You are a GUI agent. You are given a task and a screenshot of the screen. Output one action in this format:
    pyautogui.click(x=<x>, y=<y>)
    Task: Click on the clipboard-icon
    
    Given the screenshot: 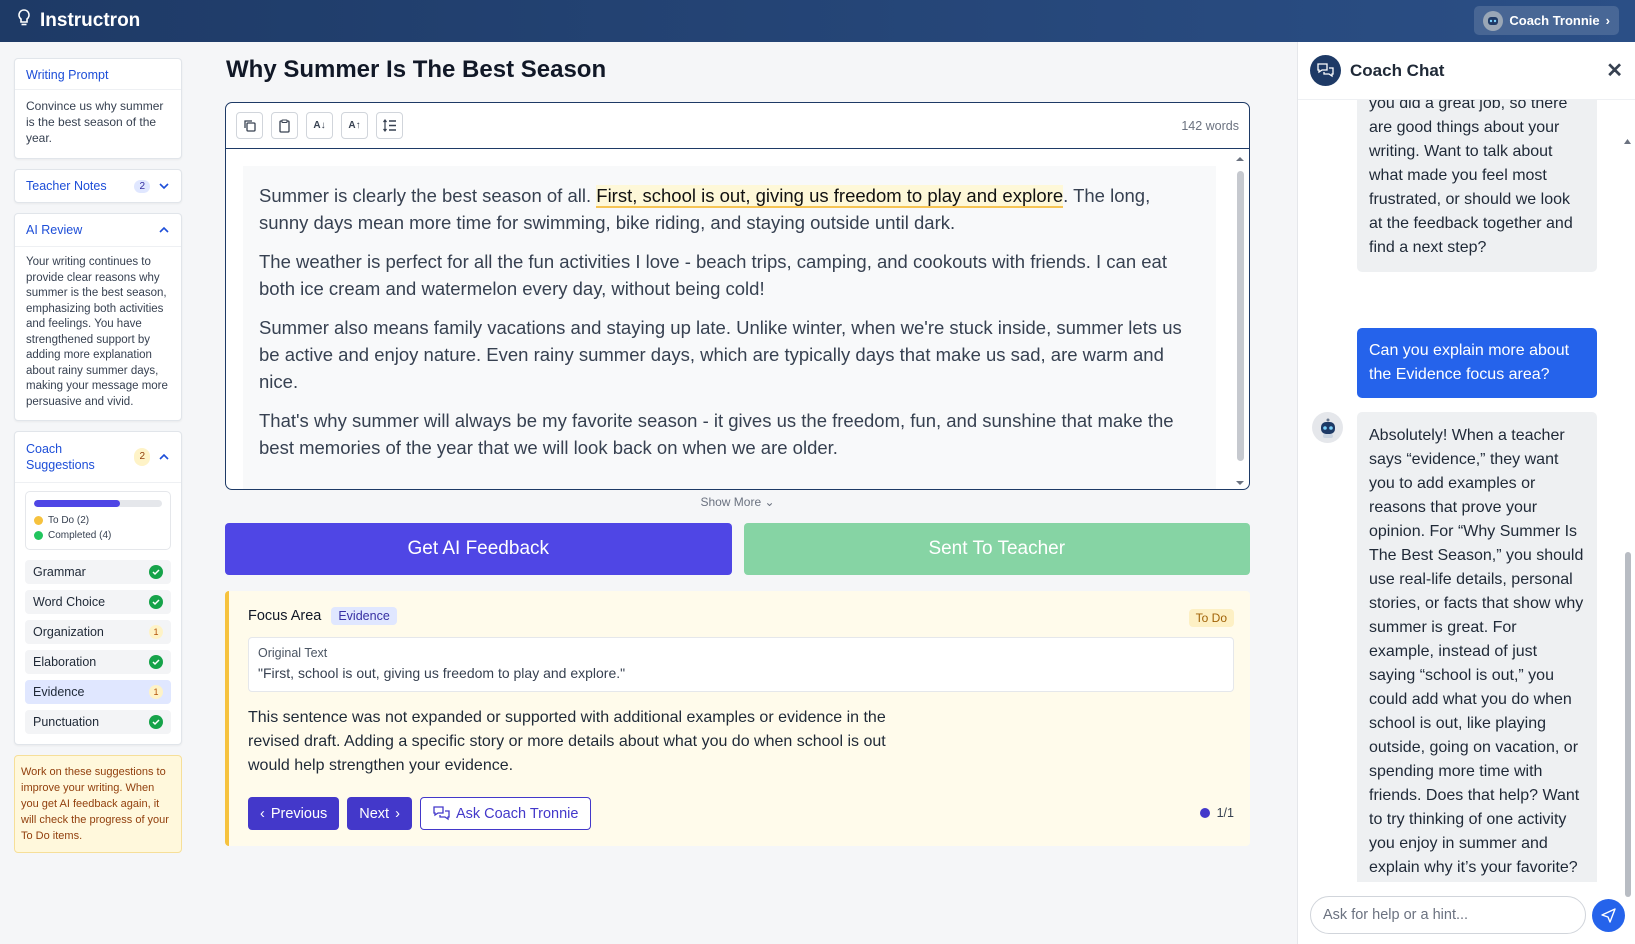 What is the action you would take?
    pyautogui.click(x=284, y=125)
    